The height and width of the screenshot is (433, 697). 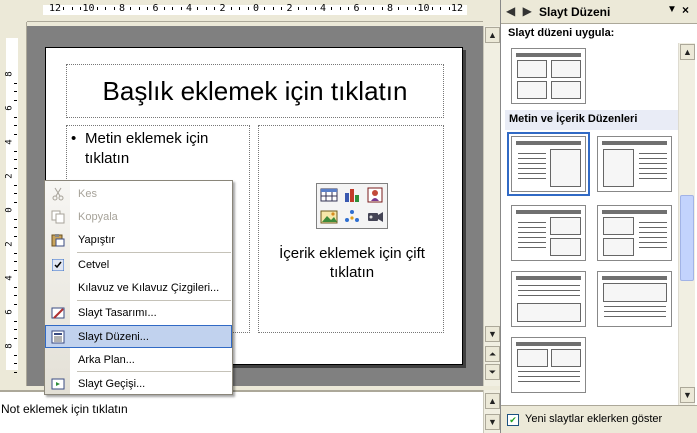 I want to click on notes-pane: Not eklemek için tıklatın, so click(x=241, y=411).